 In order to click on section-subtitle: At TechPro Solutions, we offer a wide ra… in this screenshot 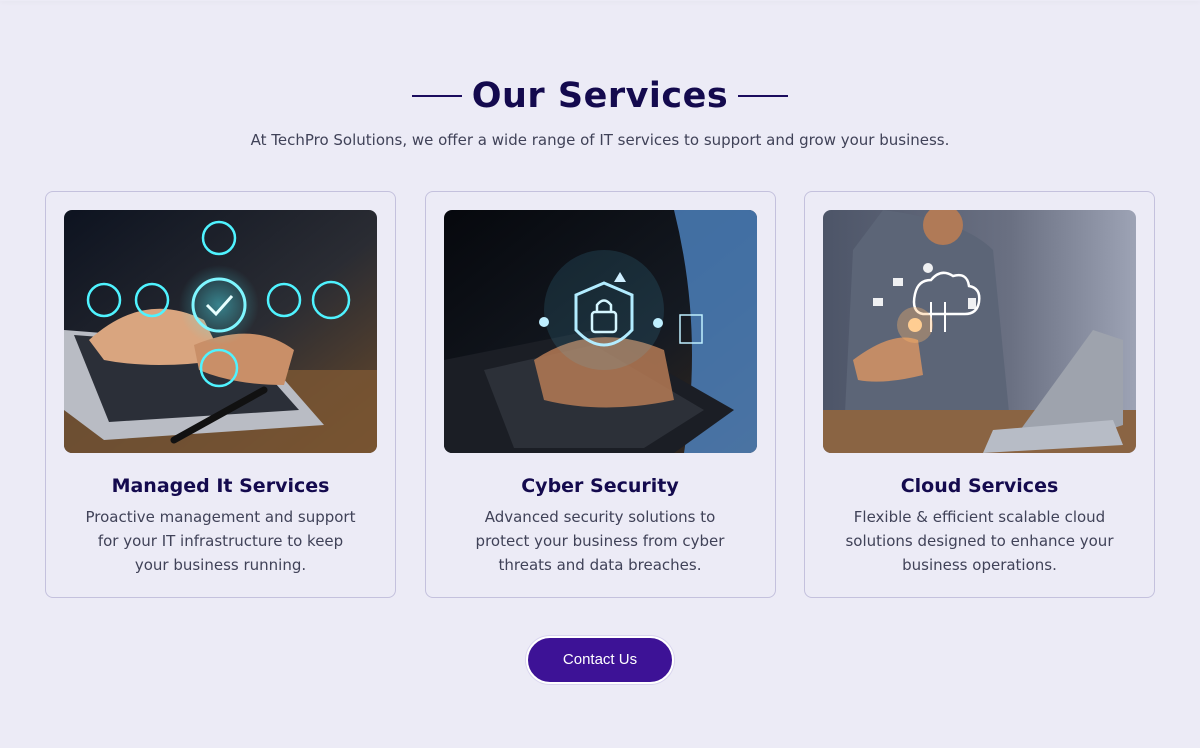, I will do `click(600, 140)`.